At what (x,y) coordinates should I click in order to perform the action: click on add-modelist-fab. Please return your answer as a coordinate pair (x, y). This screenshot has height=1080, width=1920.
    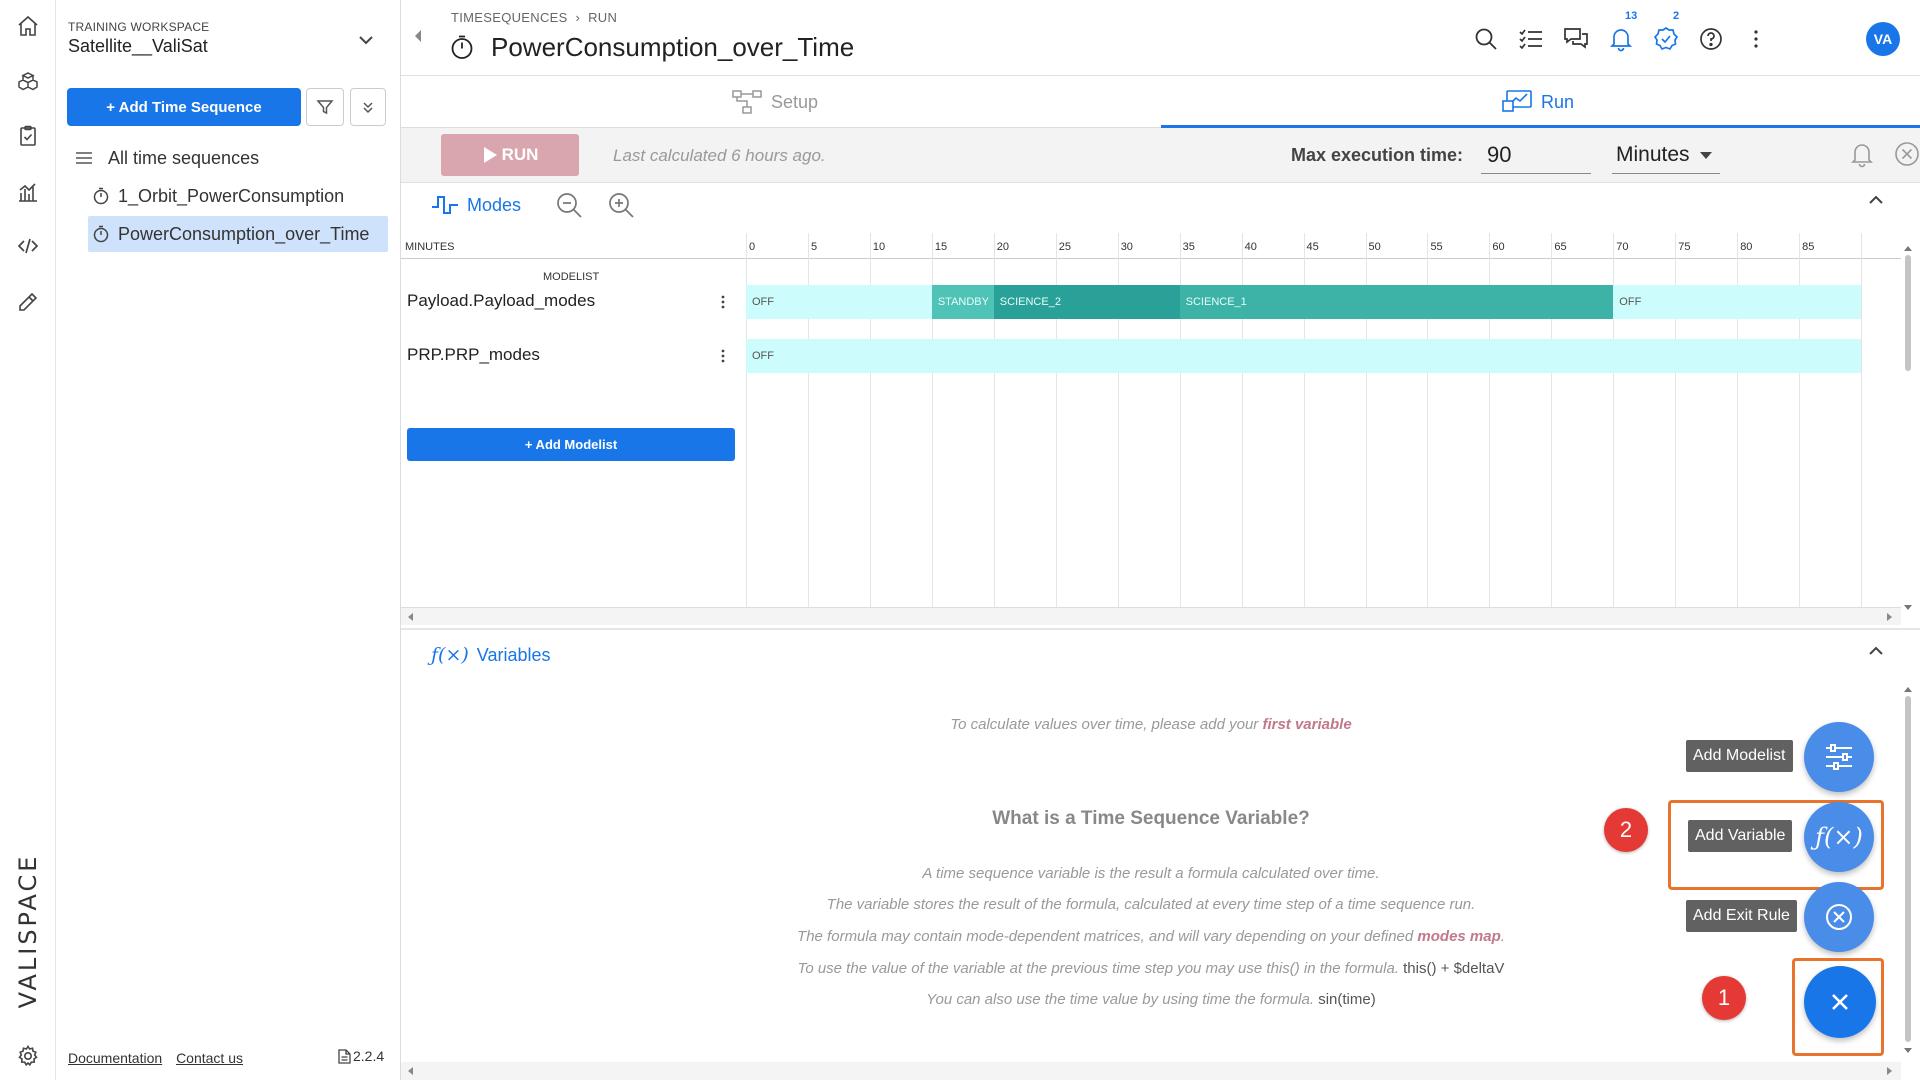
    Looking at the image, I should click on (1839, 757).